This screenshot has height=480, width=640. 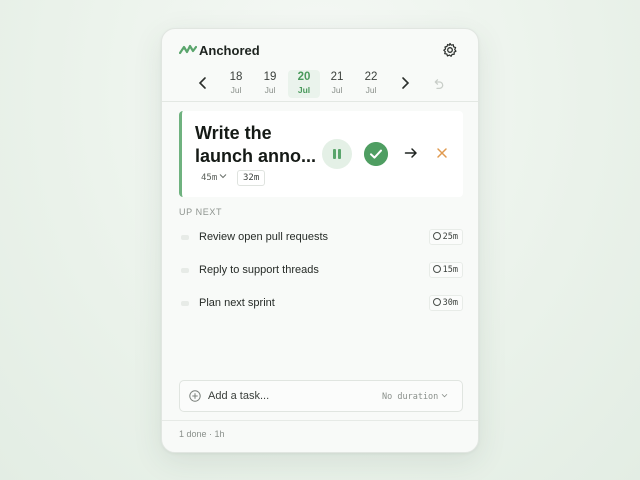 I want to click on date-19: 19 Jul, so click(x=270, y=84).